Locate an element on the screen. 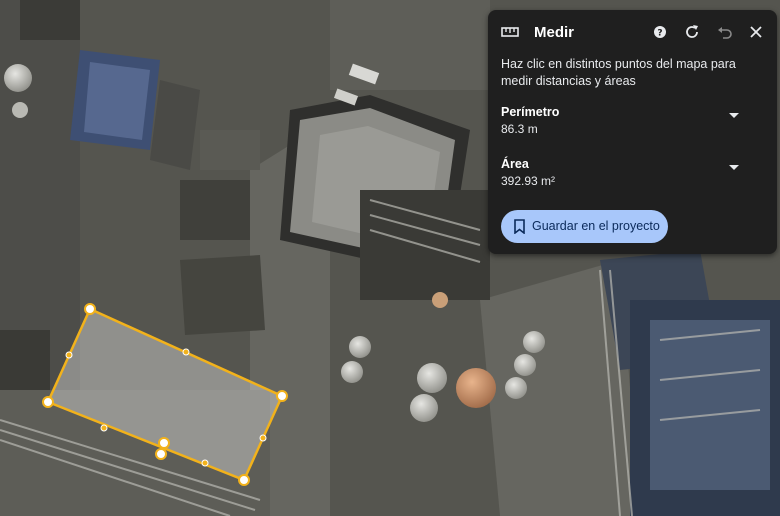  panel-header: Medir ? is located at coordinates (632, 32).